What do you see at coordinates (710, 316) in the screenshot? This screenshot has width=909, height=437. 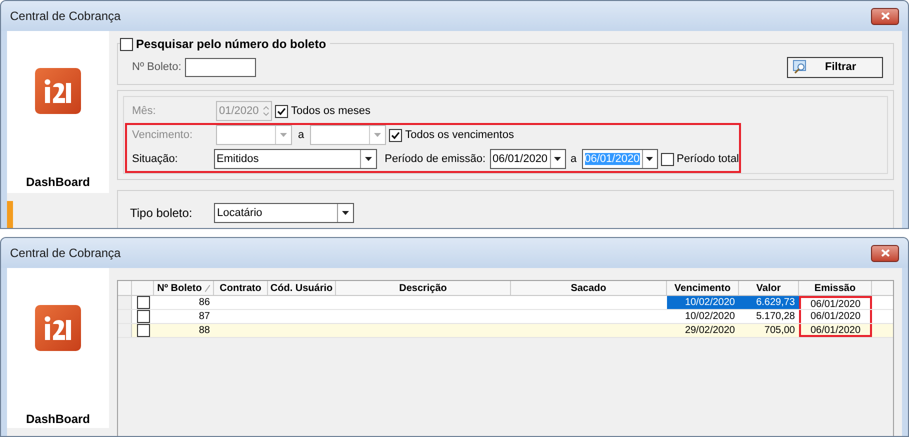 I see `table-cell-text: 10/02/2020` at bounding box center [710, 316].